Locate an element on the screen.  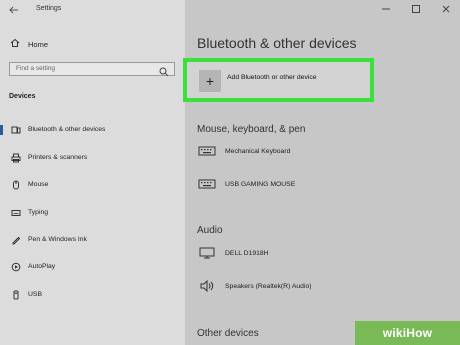
devices-section-title: Devices is located at coordinates (22, 96).